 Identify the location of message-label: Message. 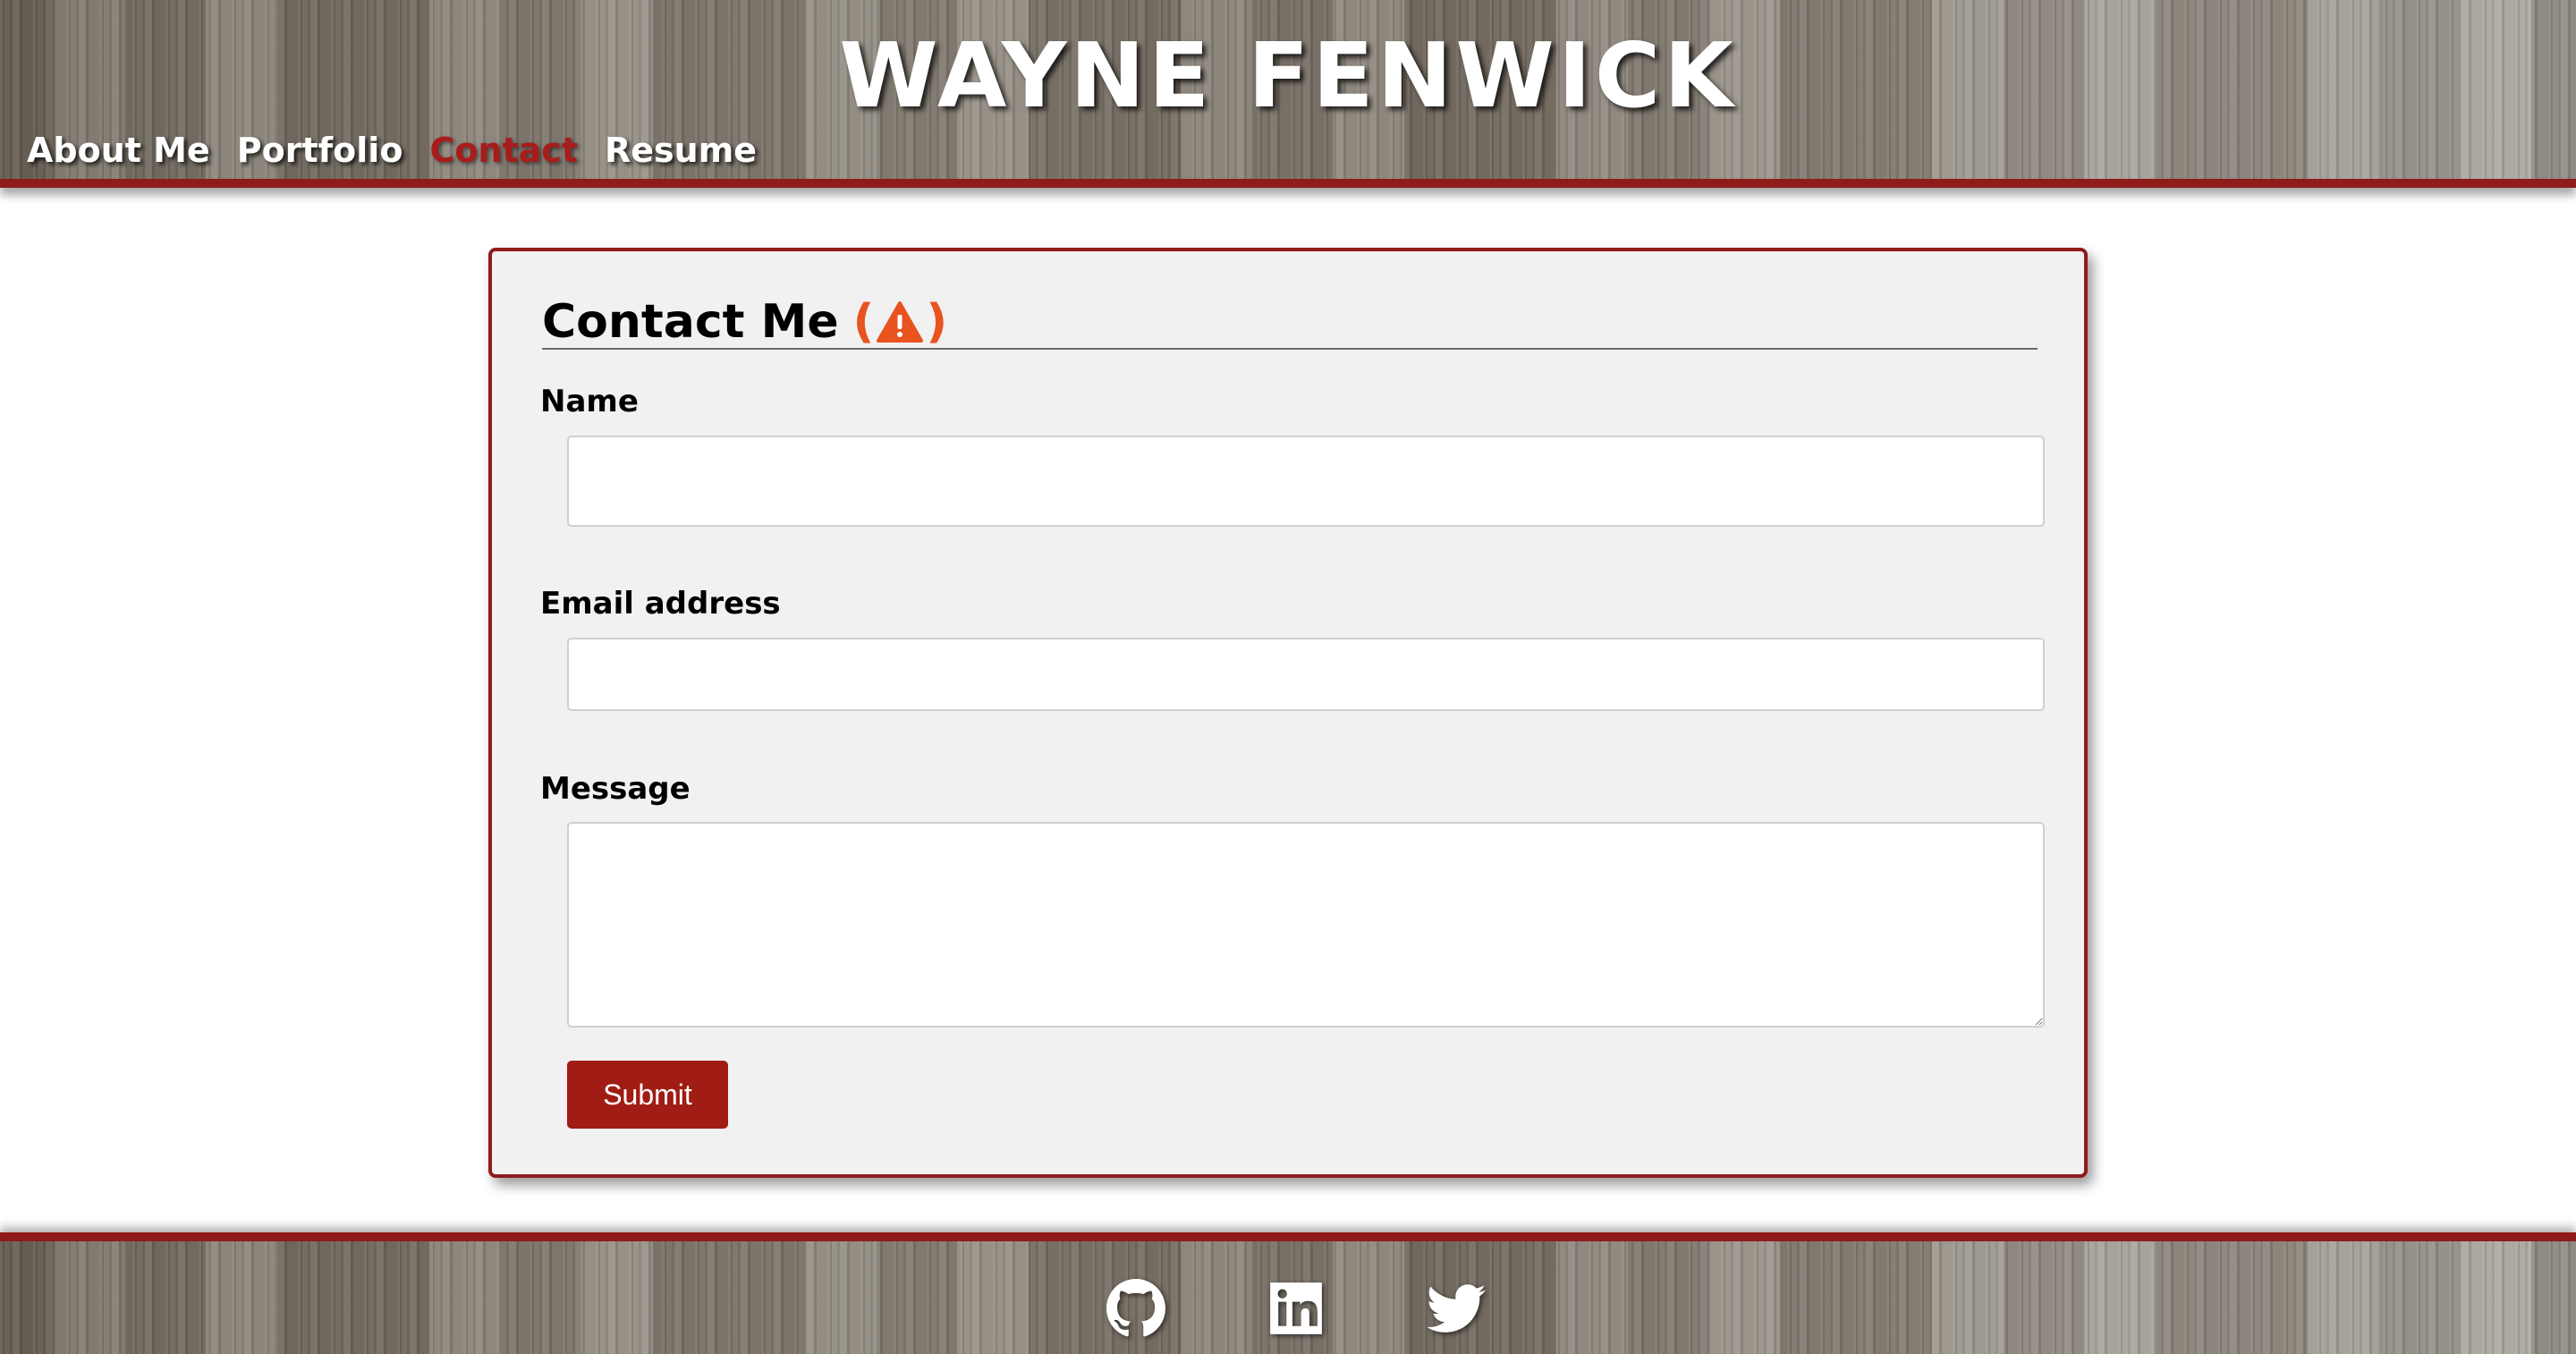
(615, 789).